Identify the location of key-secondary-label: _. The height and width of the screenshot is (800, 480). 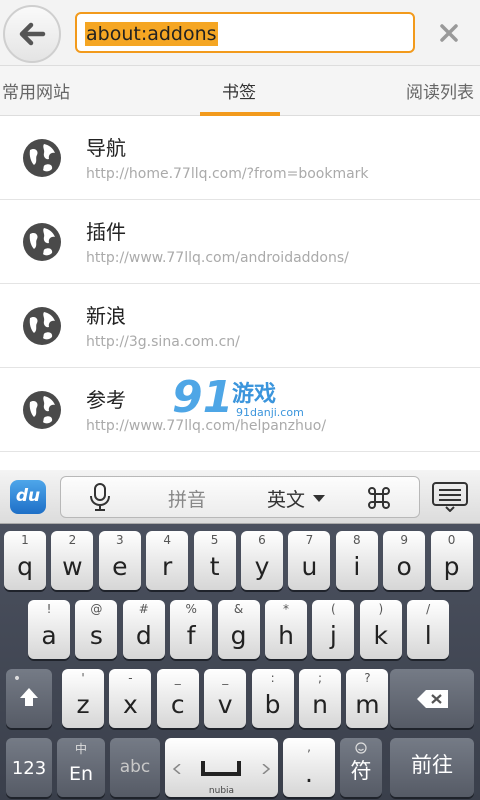
(177, 678).